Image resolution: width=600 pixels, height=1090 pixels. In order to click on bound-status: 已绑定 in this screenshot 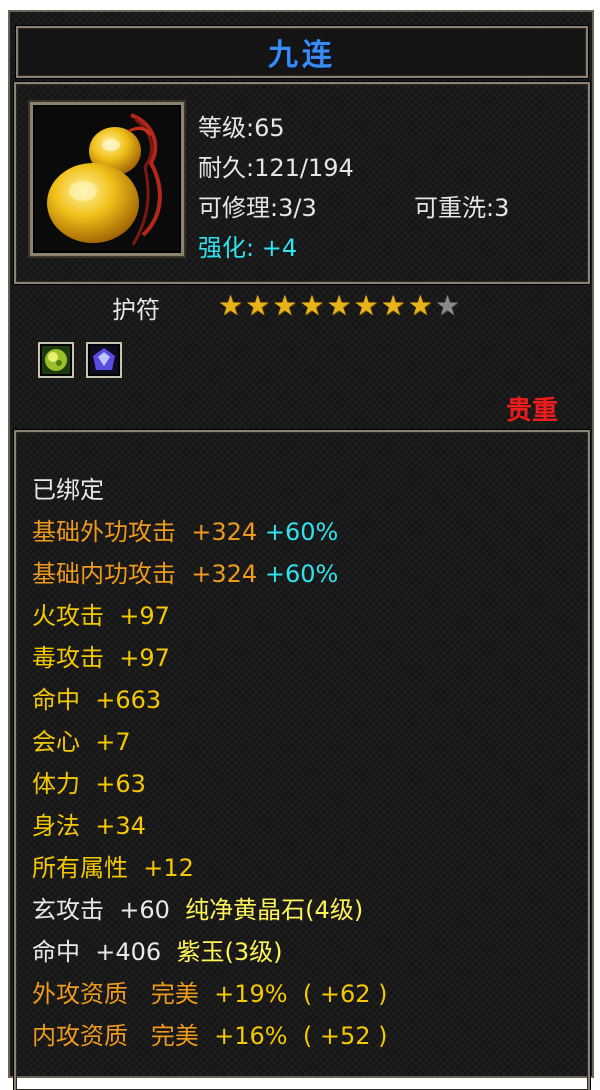, I will do `click(68, 490)`.